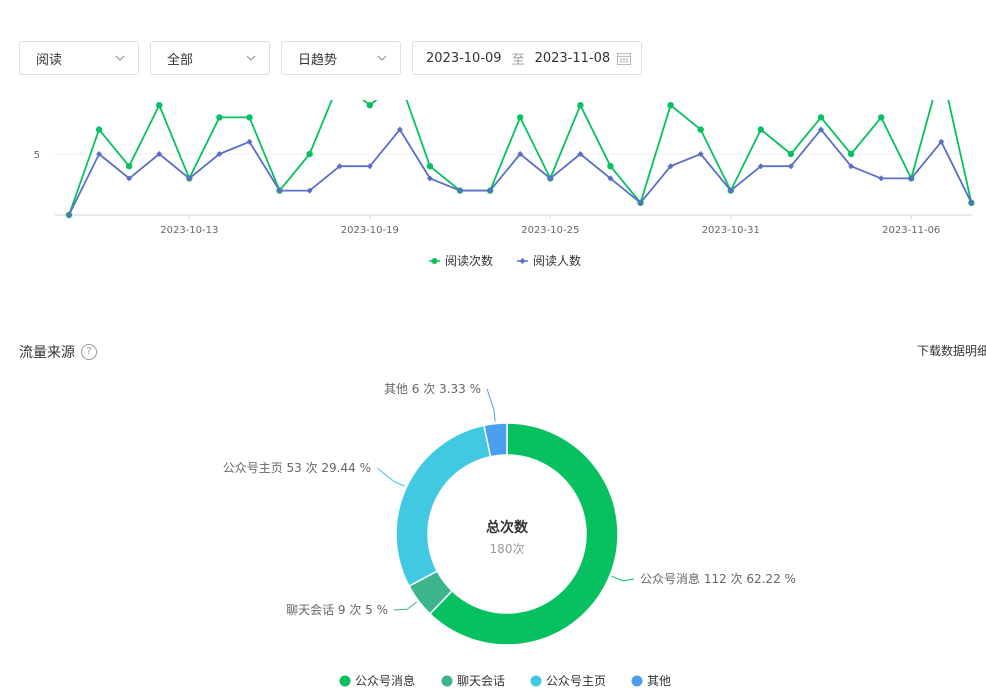 The width and height of the screenshot is (986, 690). What do you see at coordinates (576, 681) in the screenshot?
I see `legend-label: 公众号主页` at bounding box center [576, 681].